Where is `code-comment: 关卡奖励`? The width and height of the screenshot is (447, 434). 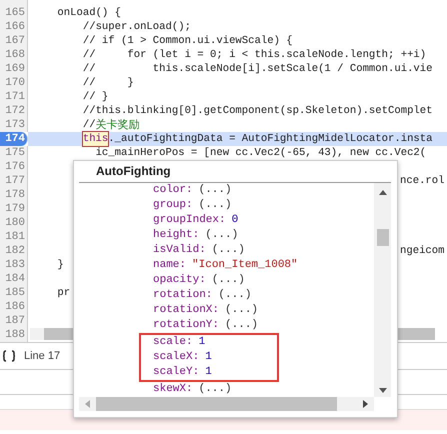
code-comment: 关卡奖励 is located at coordinates (118, 125).